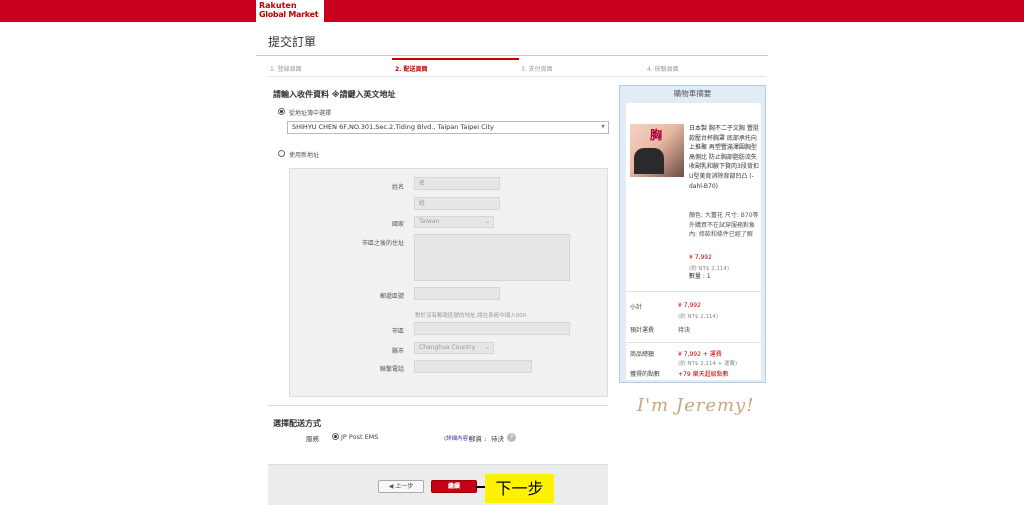  I want to click on chevron-down-icon: ▼, so click(603, 127).